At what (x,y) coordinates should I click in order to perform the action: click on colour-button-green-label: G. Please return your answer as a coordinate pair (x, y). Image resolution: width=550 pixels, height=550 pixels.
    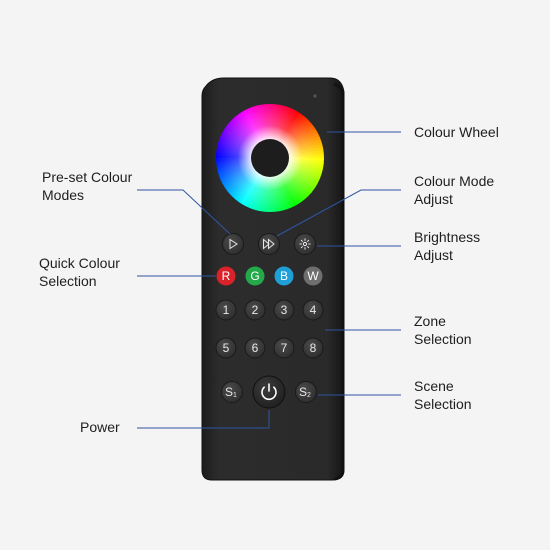
    Looking at the image, I should click on (254, 276).